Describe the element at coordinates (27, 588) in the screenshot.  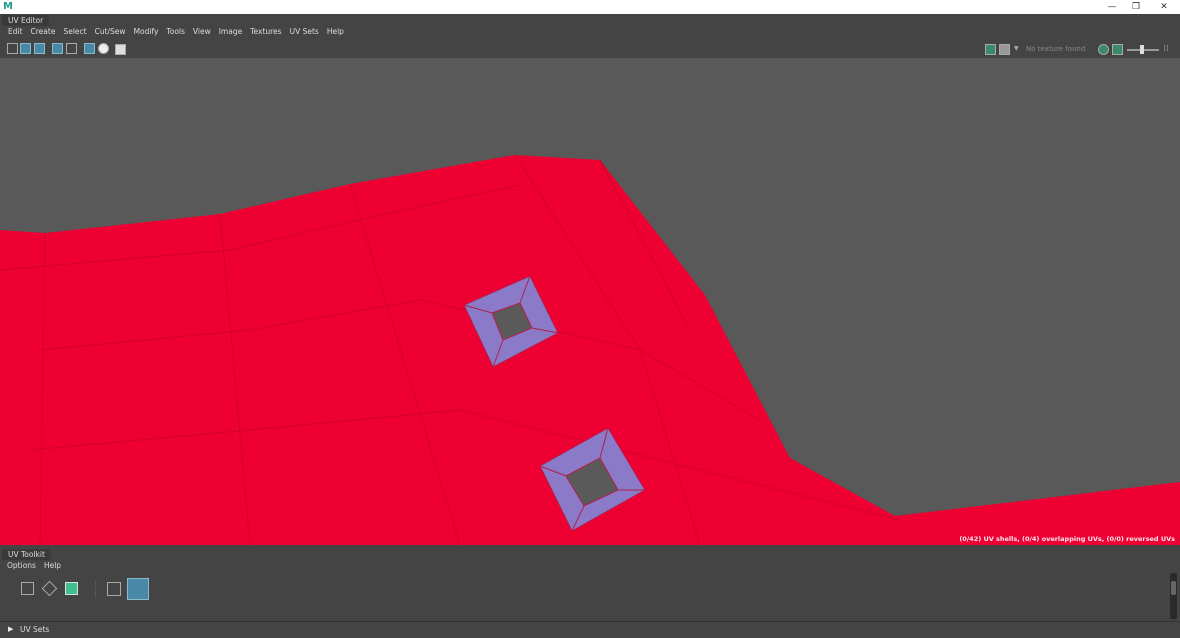
I see `uv-select-icon` at that location.